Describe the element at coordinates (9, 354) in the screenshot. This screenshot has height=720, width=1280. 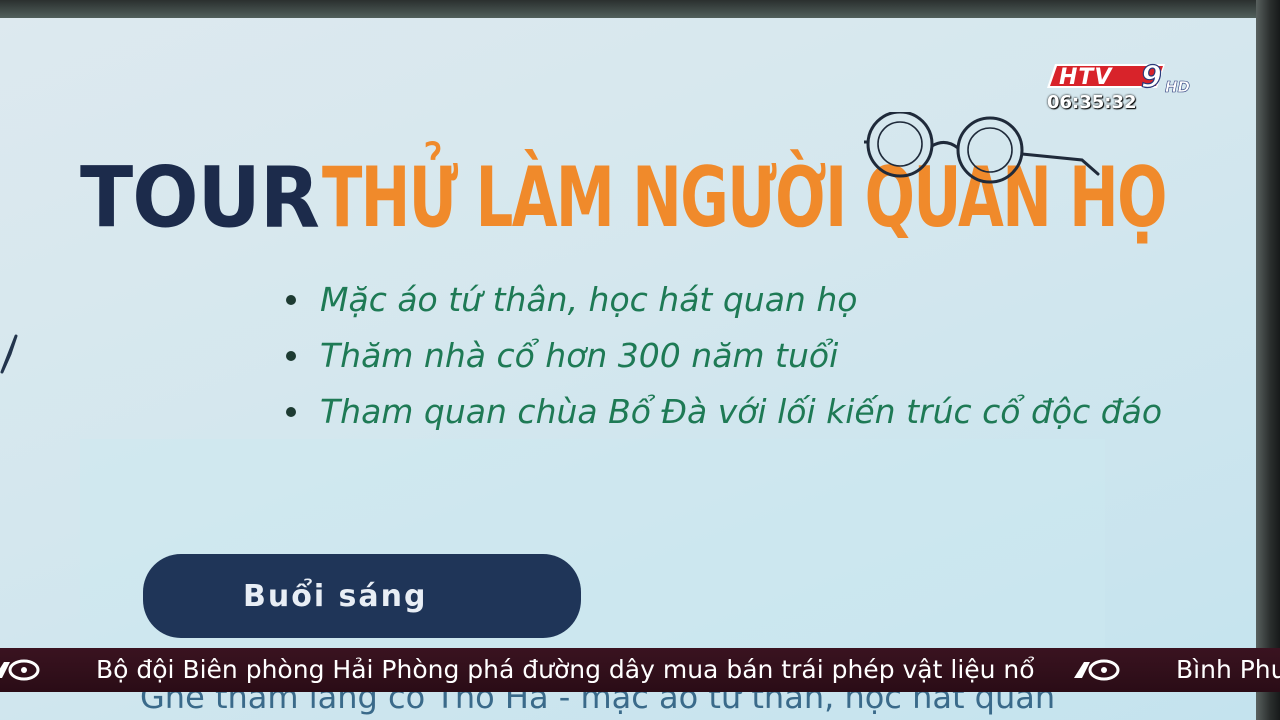
I see `arrow-icon` at that location.